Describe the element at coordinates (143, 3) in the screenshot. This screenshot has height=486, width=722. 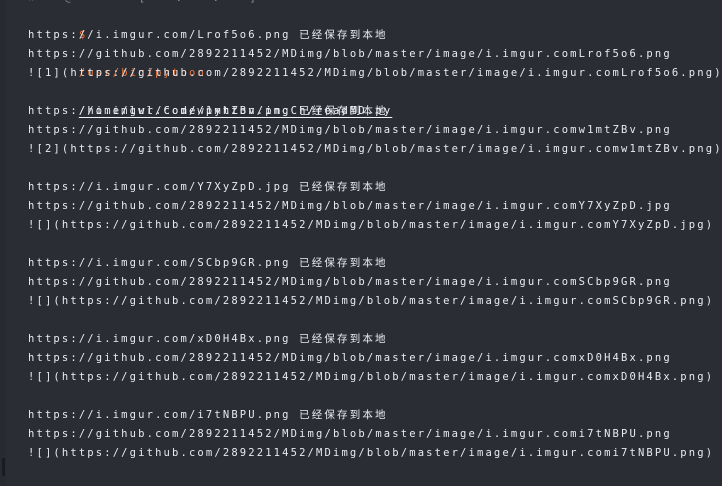
I see `clipped-previous-prompt-line: ☆ ~ @ ~ ~ ~ [ ~ : ~ : ~ ]` at that location.